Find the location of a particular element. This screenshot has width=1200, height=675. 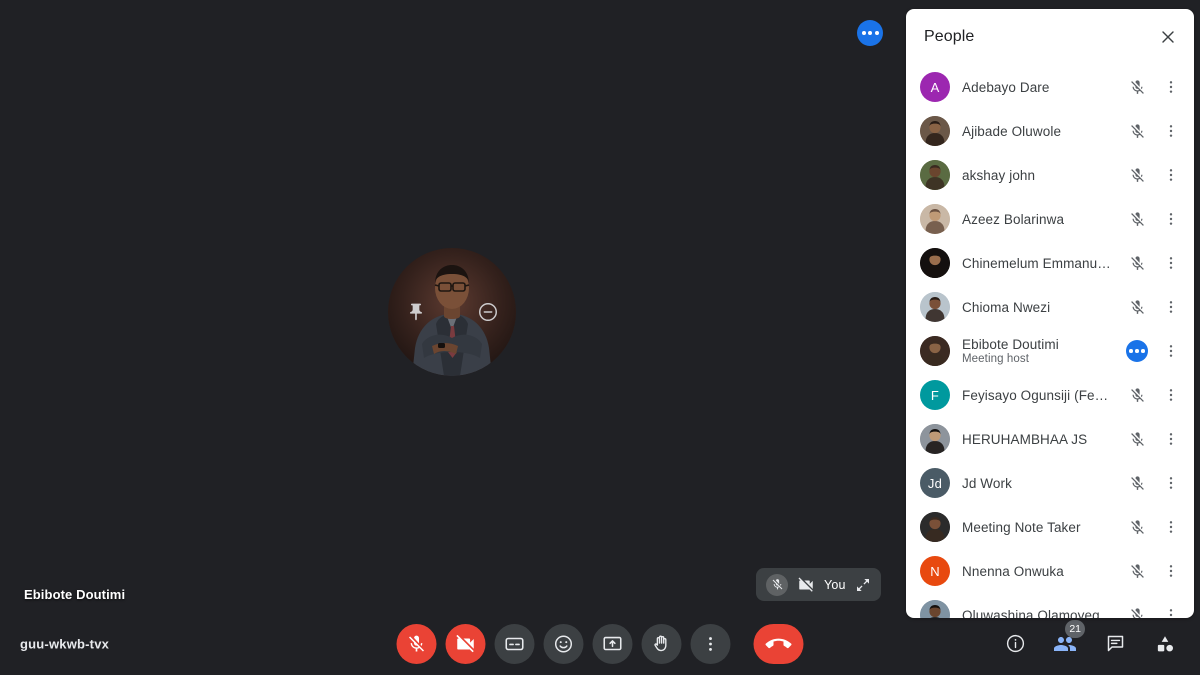

pin-icon is located at coordinates (416, 312).